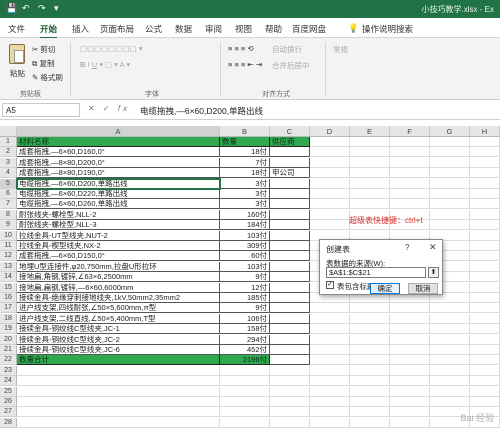 The image size is (500, 428). I want to click on merge-center-button: 合并后居中, so click(291, 65).